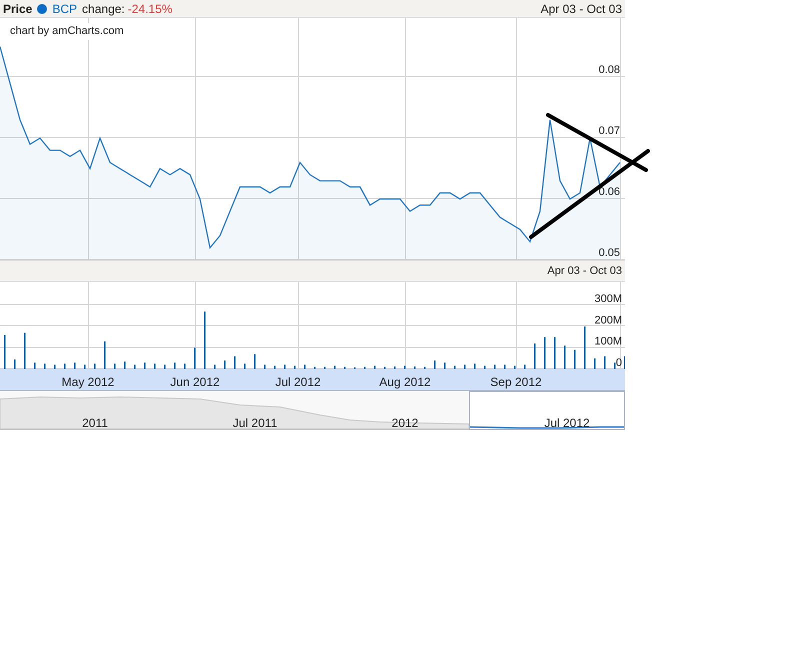 The image size is (792, 662). I want to click on axis-label: 300M, so click(608, 299).